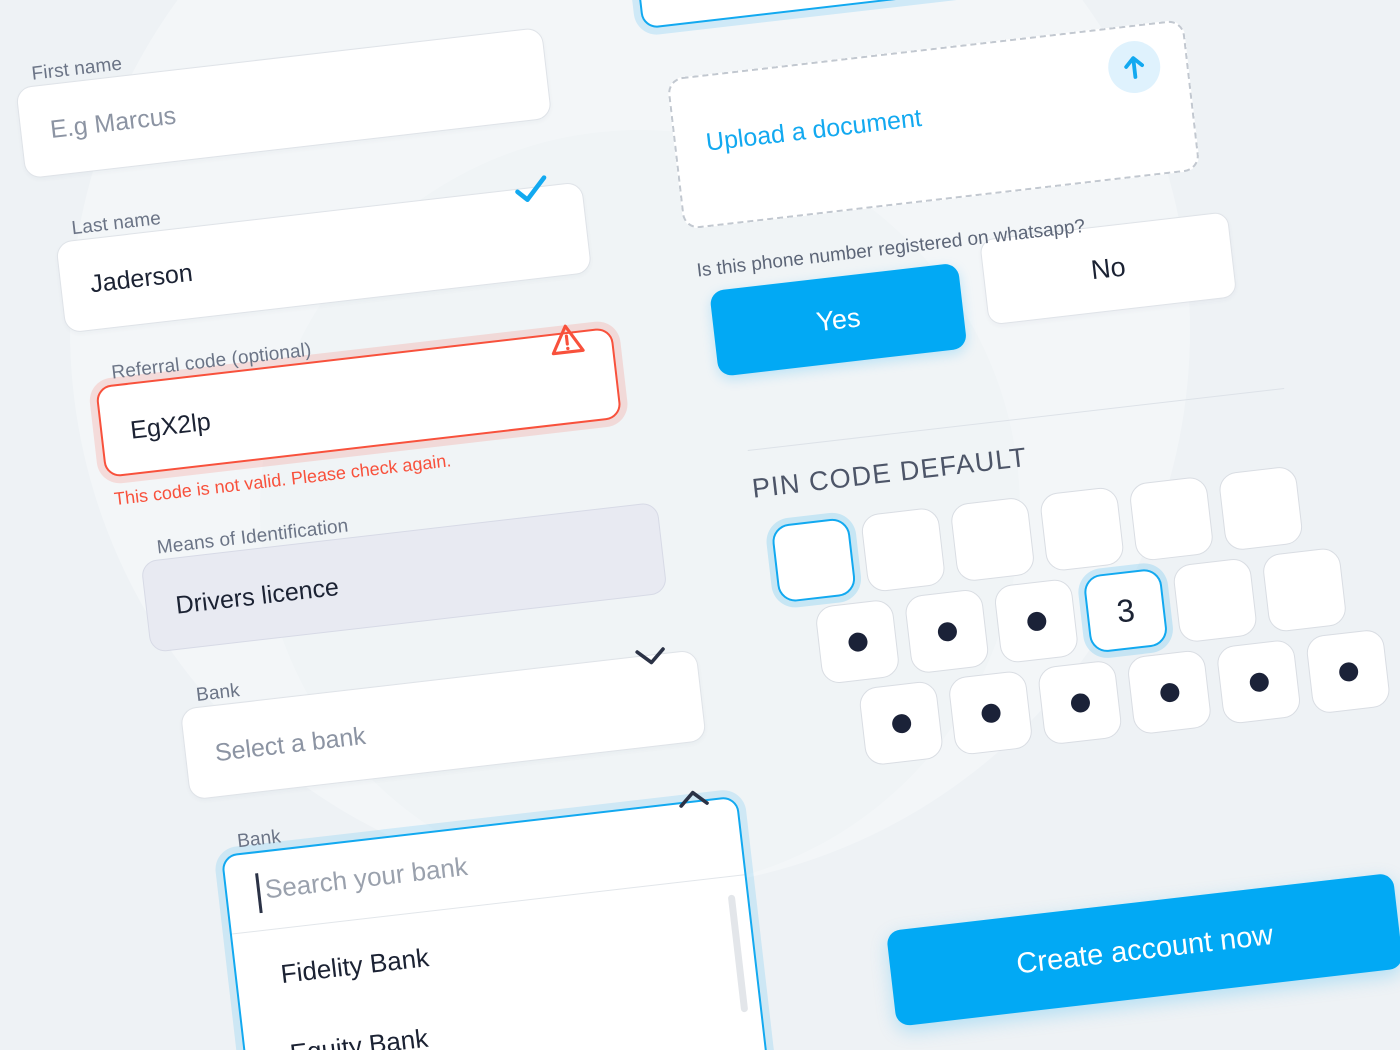  What do you see at coordinates (443, 725) in the screenshot?
I see `bank-select-box` at bounding box center [443, 725].